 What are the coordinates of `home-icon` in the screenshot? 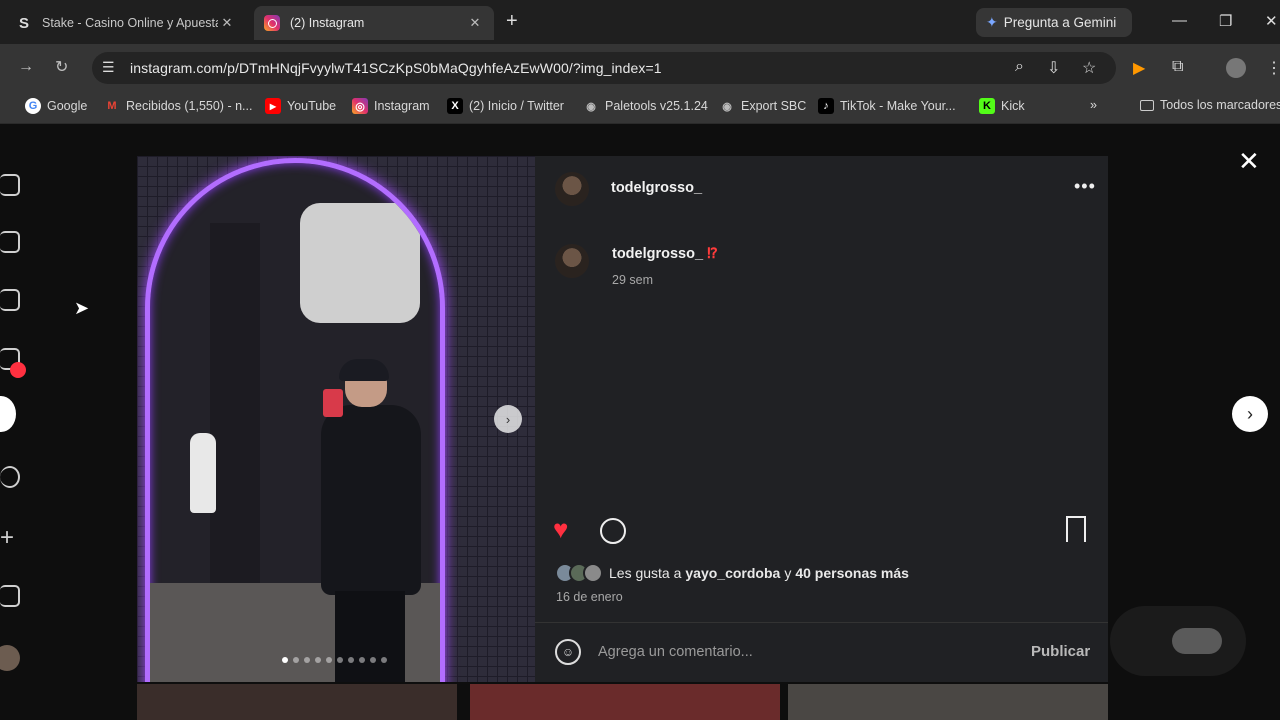 It's located at (10, 242).